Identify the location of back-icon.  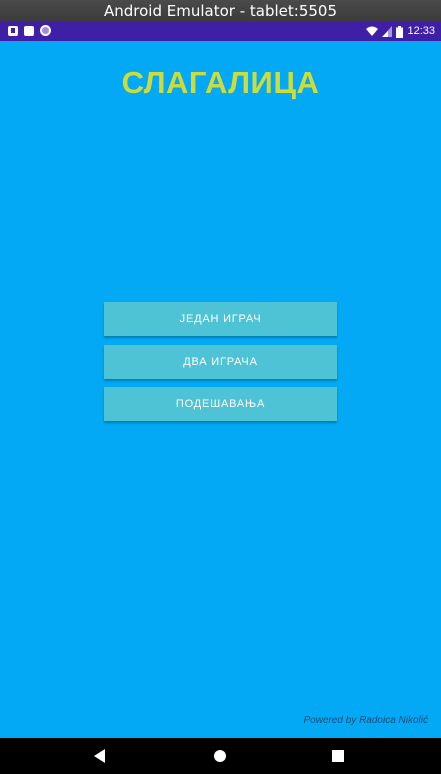
(99, 756).